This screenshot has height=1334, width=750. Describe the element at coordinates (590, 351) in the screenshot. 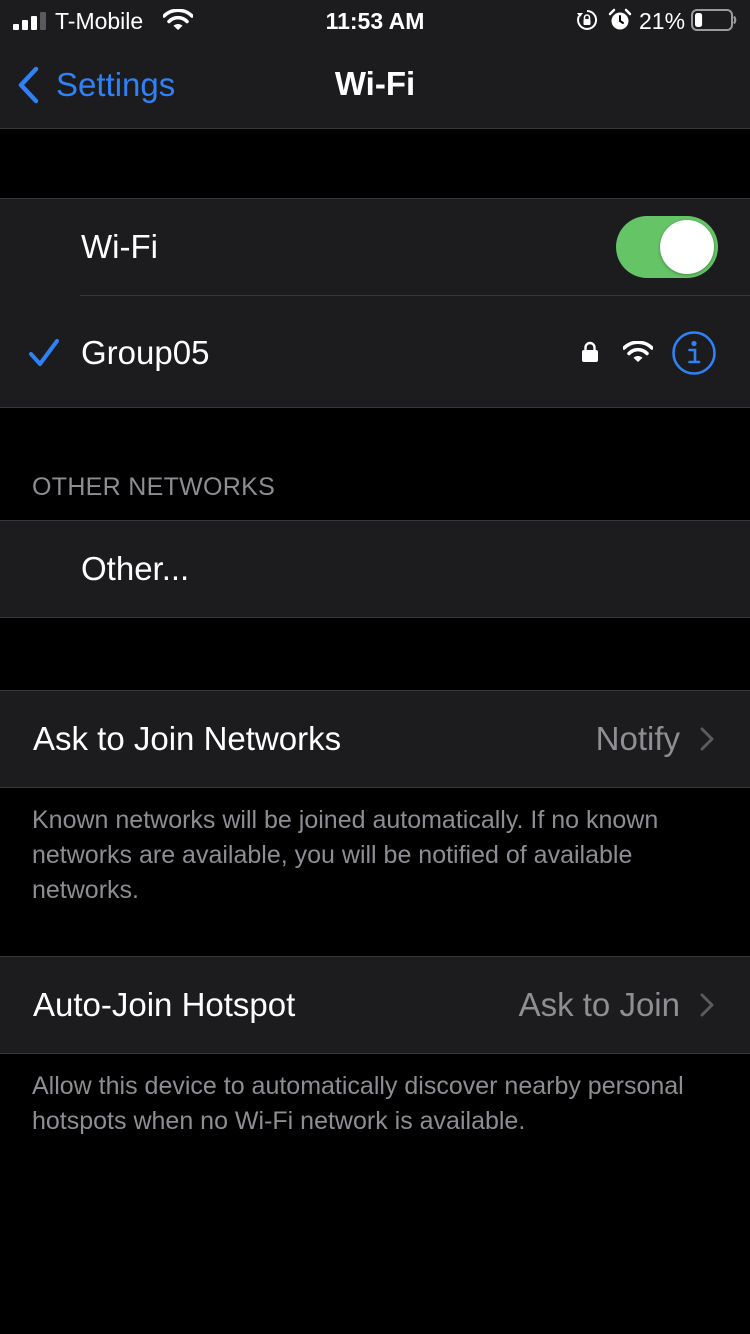

I see `lock-icon` at that location.